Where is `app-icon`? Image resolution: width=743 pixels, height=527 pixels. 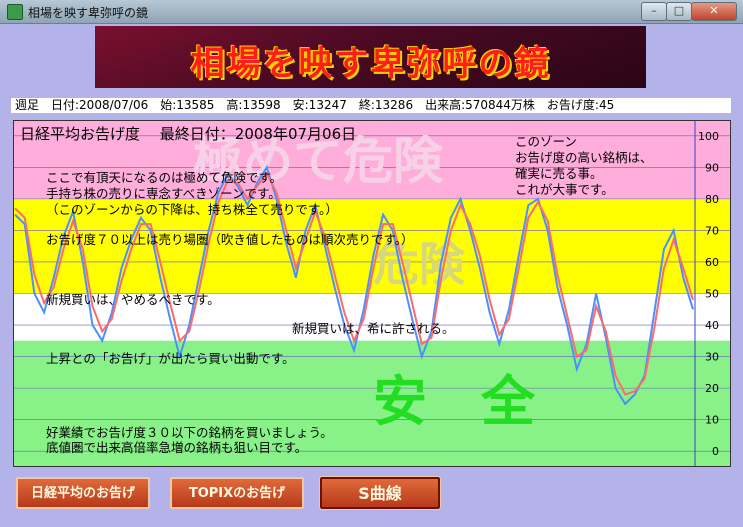
app-icon is located at coordinates (15, 12).